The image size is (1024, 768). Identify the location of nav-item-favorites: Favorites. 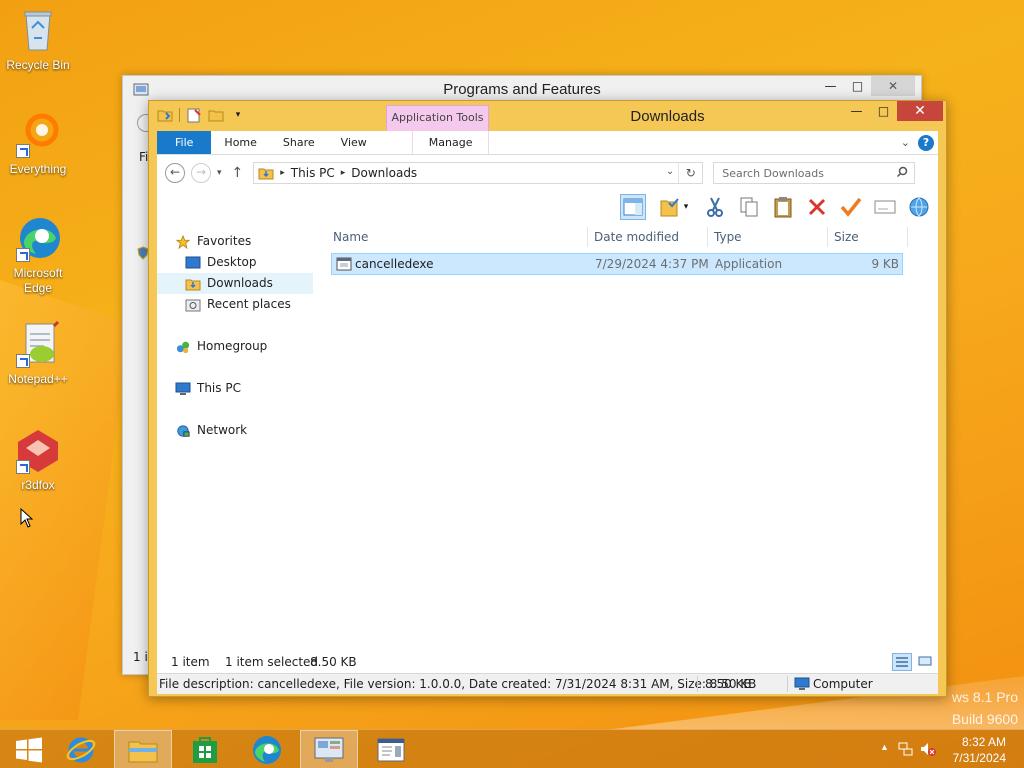
(213, 241).